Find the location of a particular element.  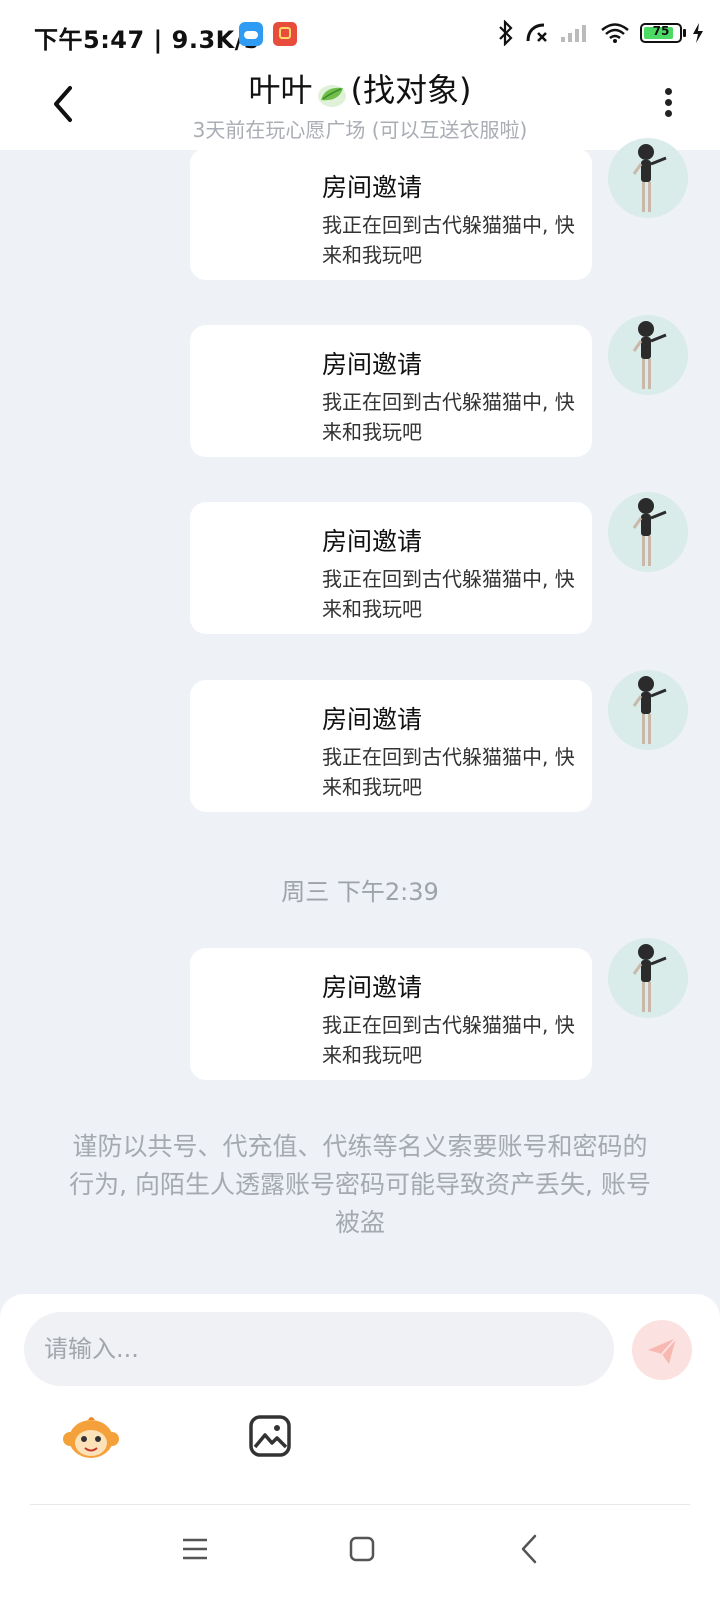

charging-icon is located at coordinates (698, 33).